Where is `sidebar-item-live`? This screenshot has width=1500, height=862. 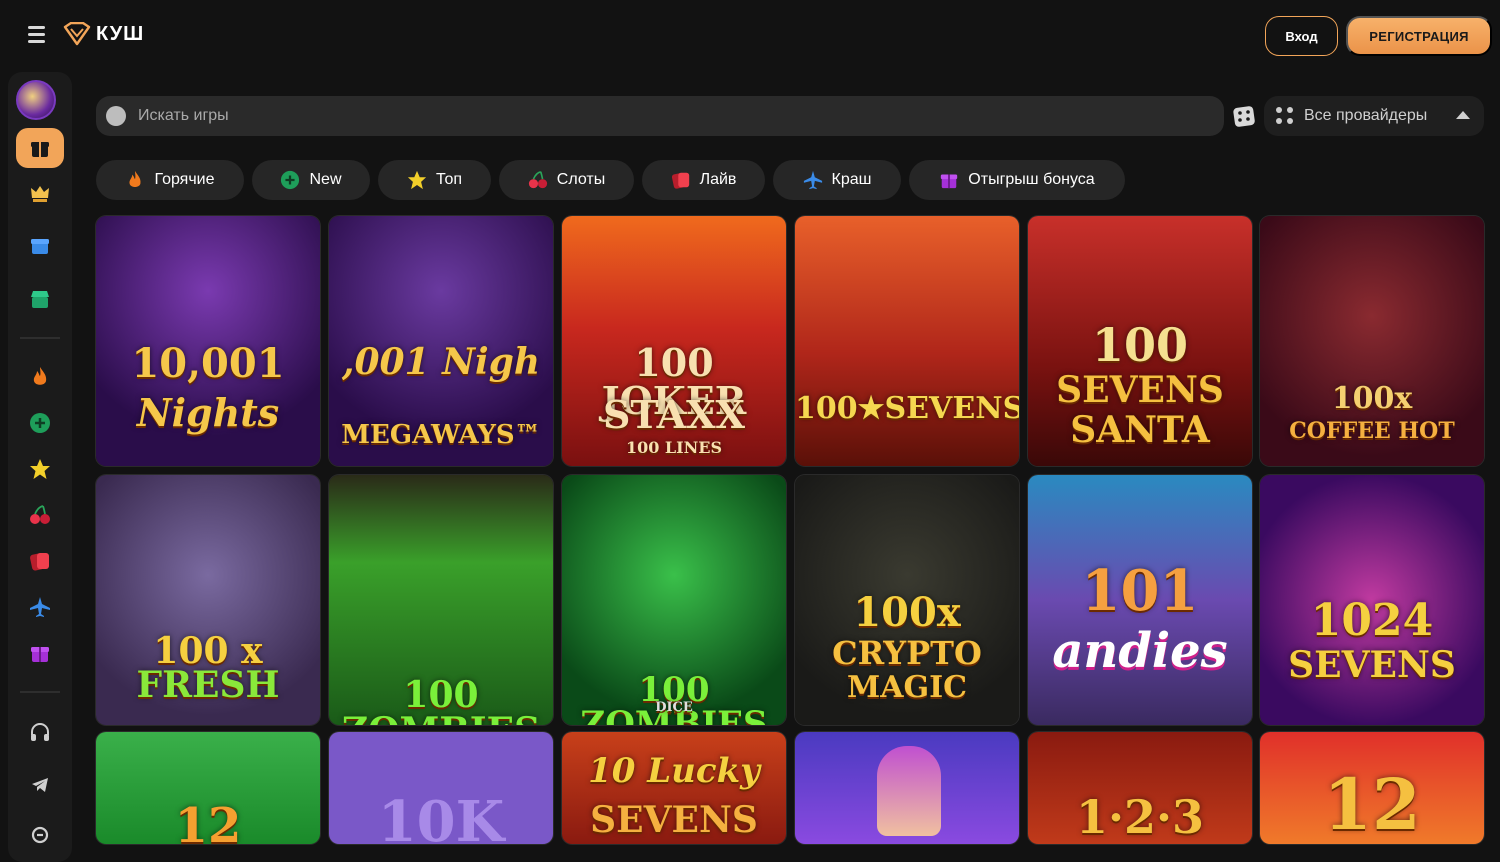 sidebar-item-live is located at coordinates (40, 561).